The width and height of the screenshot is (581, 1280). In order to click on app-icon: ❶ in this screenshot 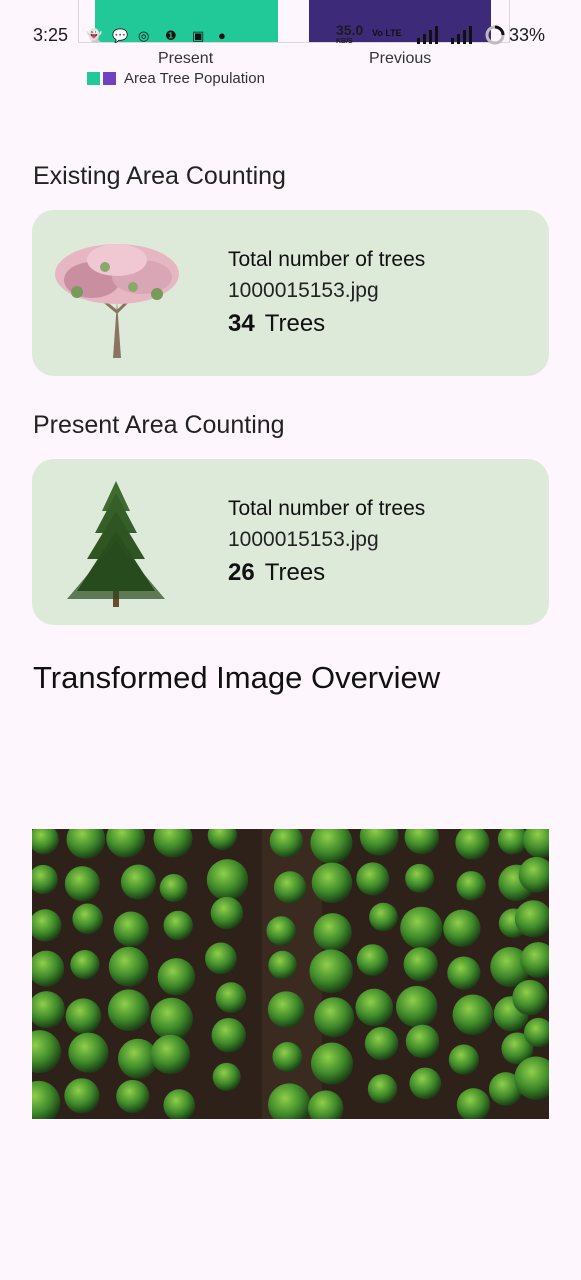, I will do `click(171, 35)`.